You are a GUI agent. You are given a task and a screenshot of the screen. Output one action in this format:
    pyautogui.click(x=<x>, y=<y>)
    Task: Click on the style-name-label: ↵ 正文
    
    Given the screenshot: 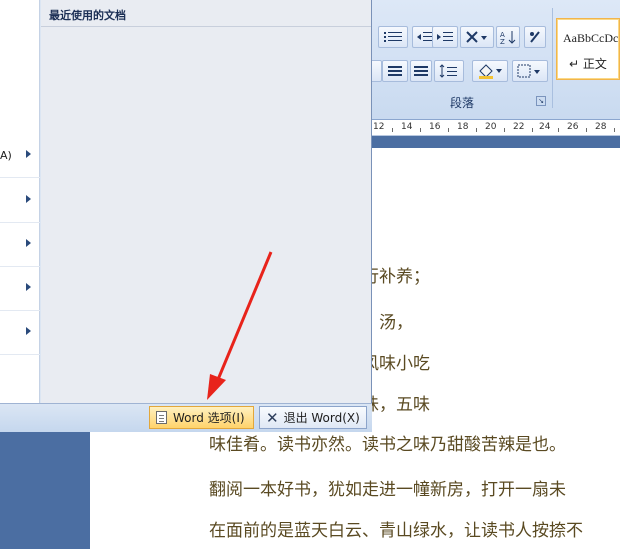 What is the action you would take?
    pyautogui.click(x=588, y=64)
    